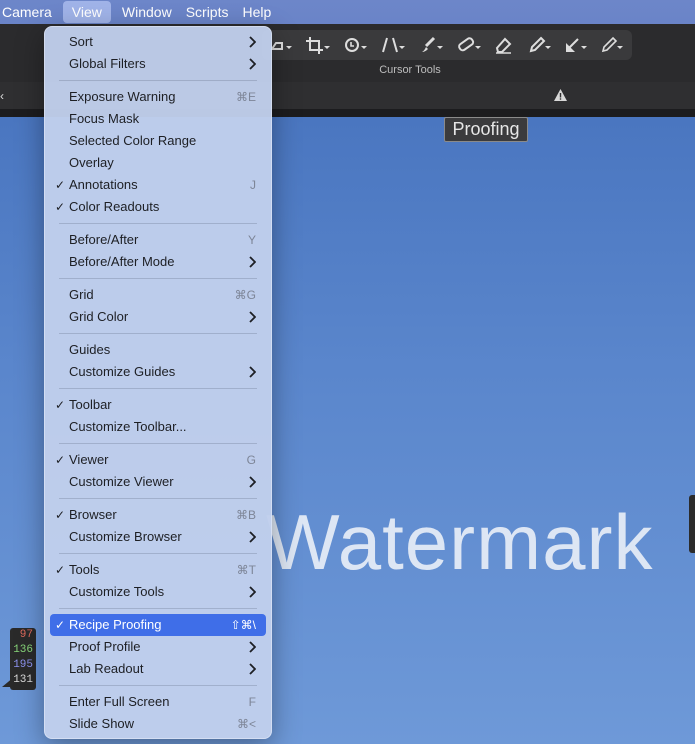  What do you see at coordinates (90, 349) in the screenshot?
I see `menu-item-label: Guides` at bounding box center [90, 349].